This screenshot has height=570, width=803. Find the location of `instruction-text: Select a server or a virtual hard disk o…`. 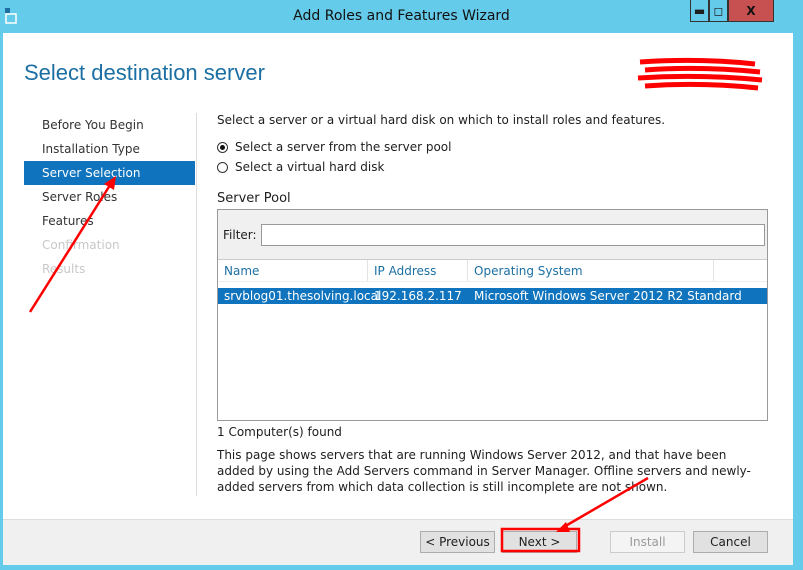

instruction-text: Select a server or a virtual hard disk o… is located at coordinates (441, 120).